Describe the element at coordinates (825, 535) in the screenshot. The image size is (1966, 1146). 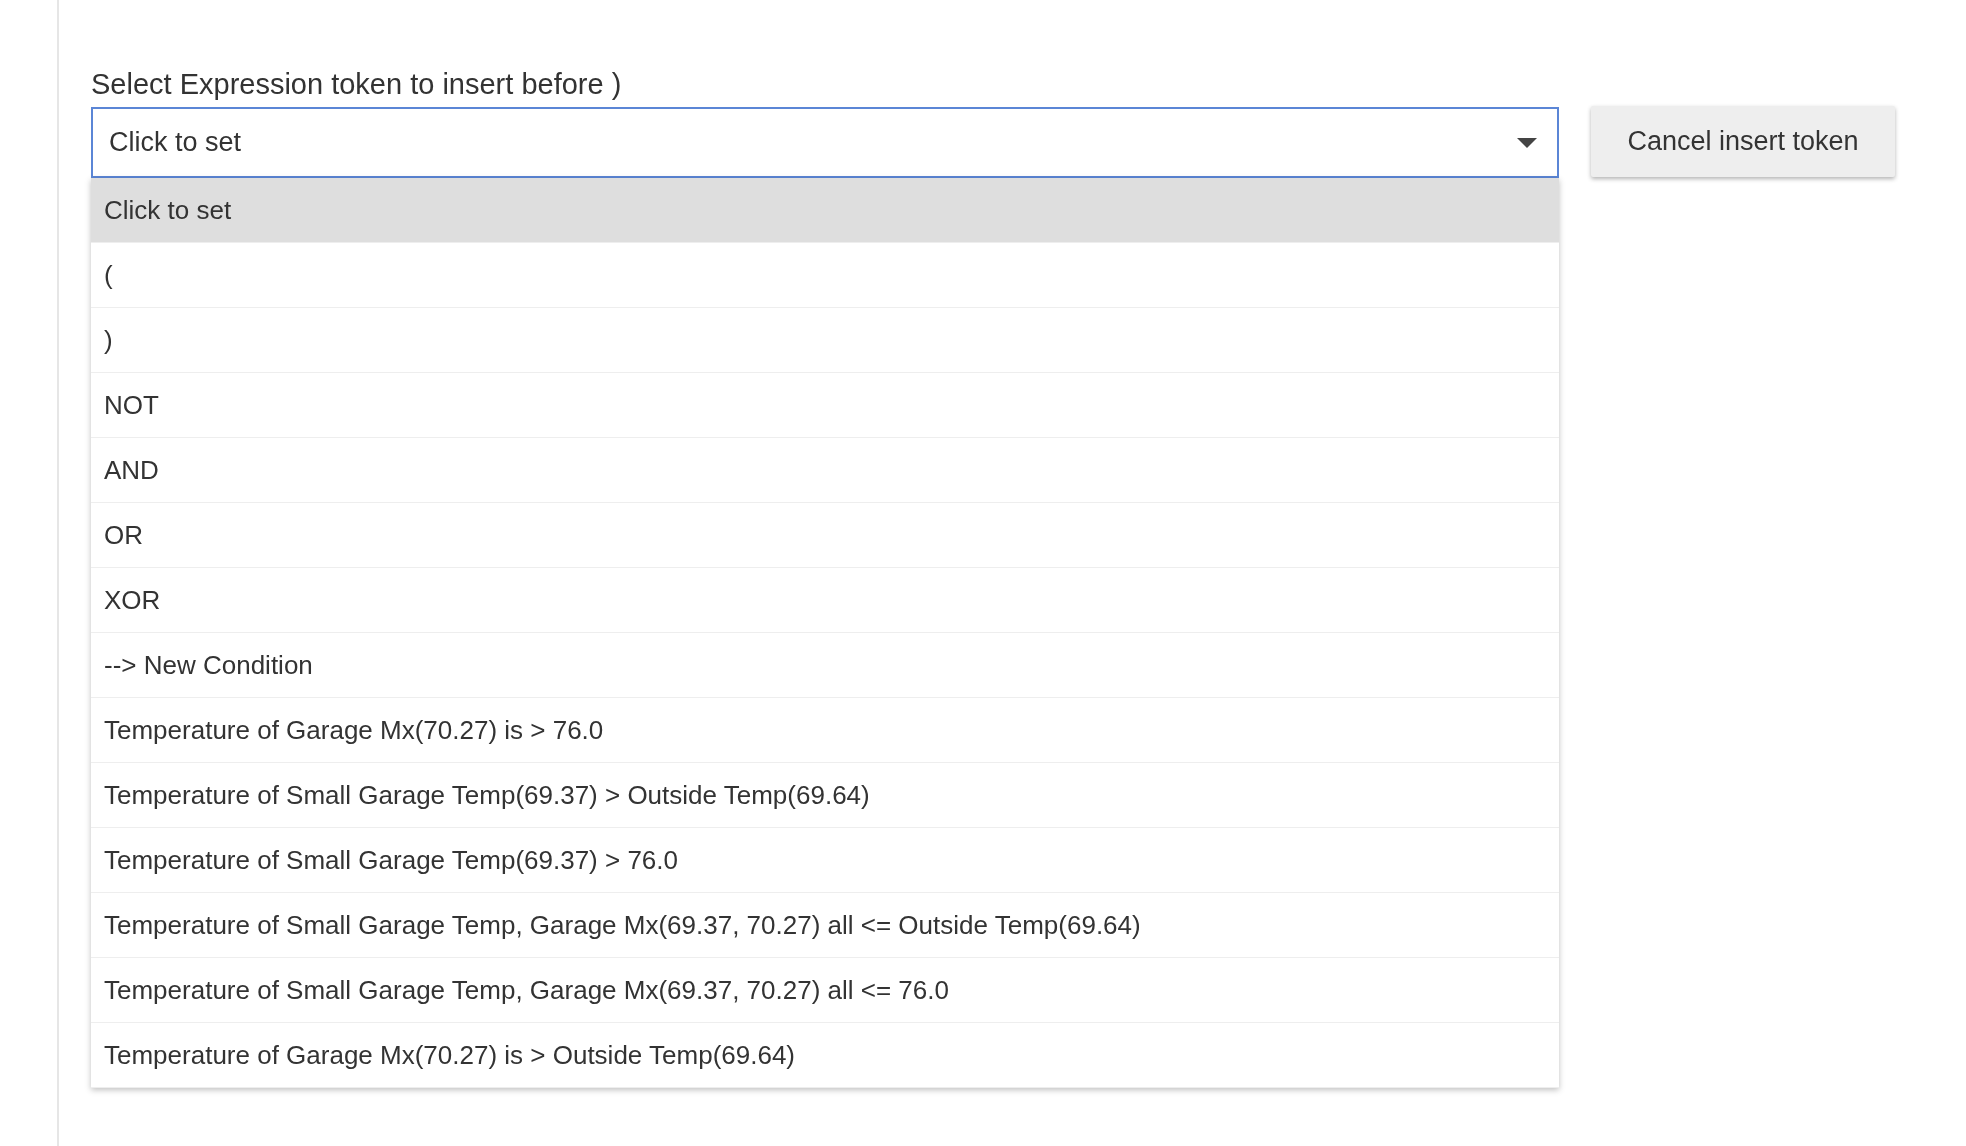
I see `dropdown-option: OR` at that location.